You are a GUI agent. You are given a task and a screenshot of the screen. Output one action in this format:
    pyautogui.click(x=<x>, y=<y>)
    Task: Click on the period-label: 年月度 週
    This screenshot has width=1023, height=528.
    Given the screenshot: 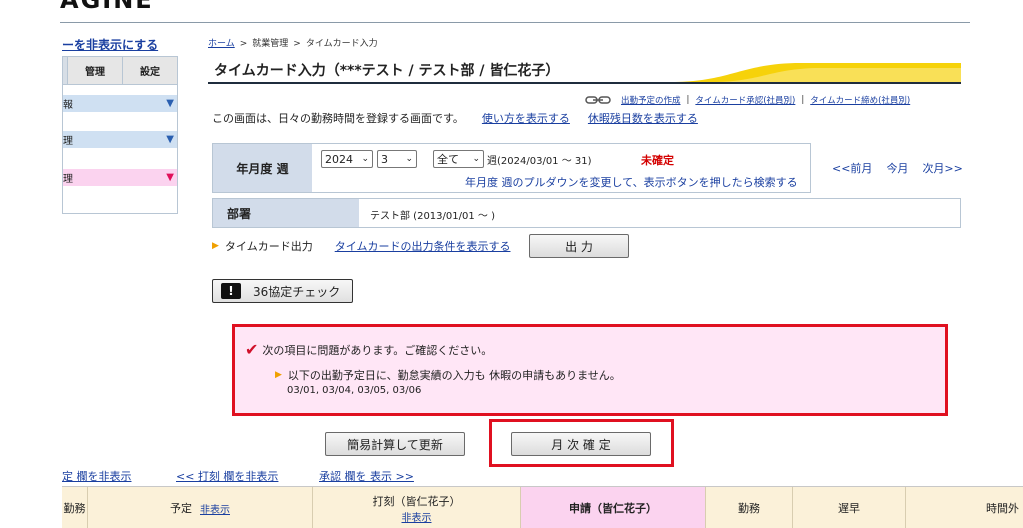 What is the action you would take?
    pyautogui.click(x=262, y=168)
    